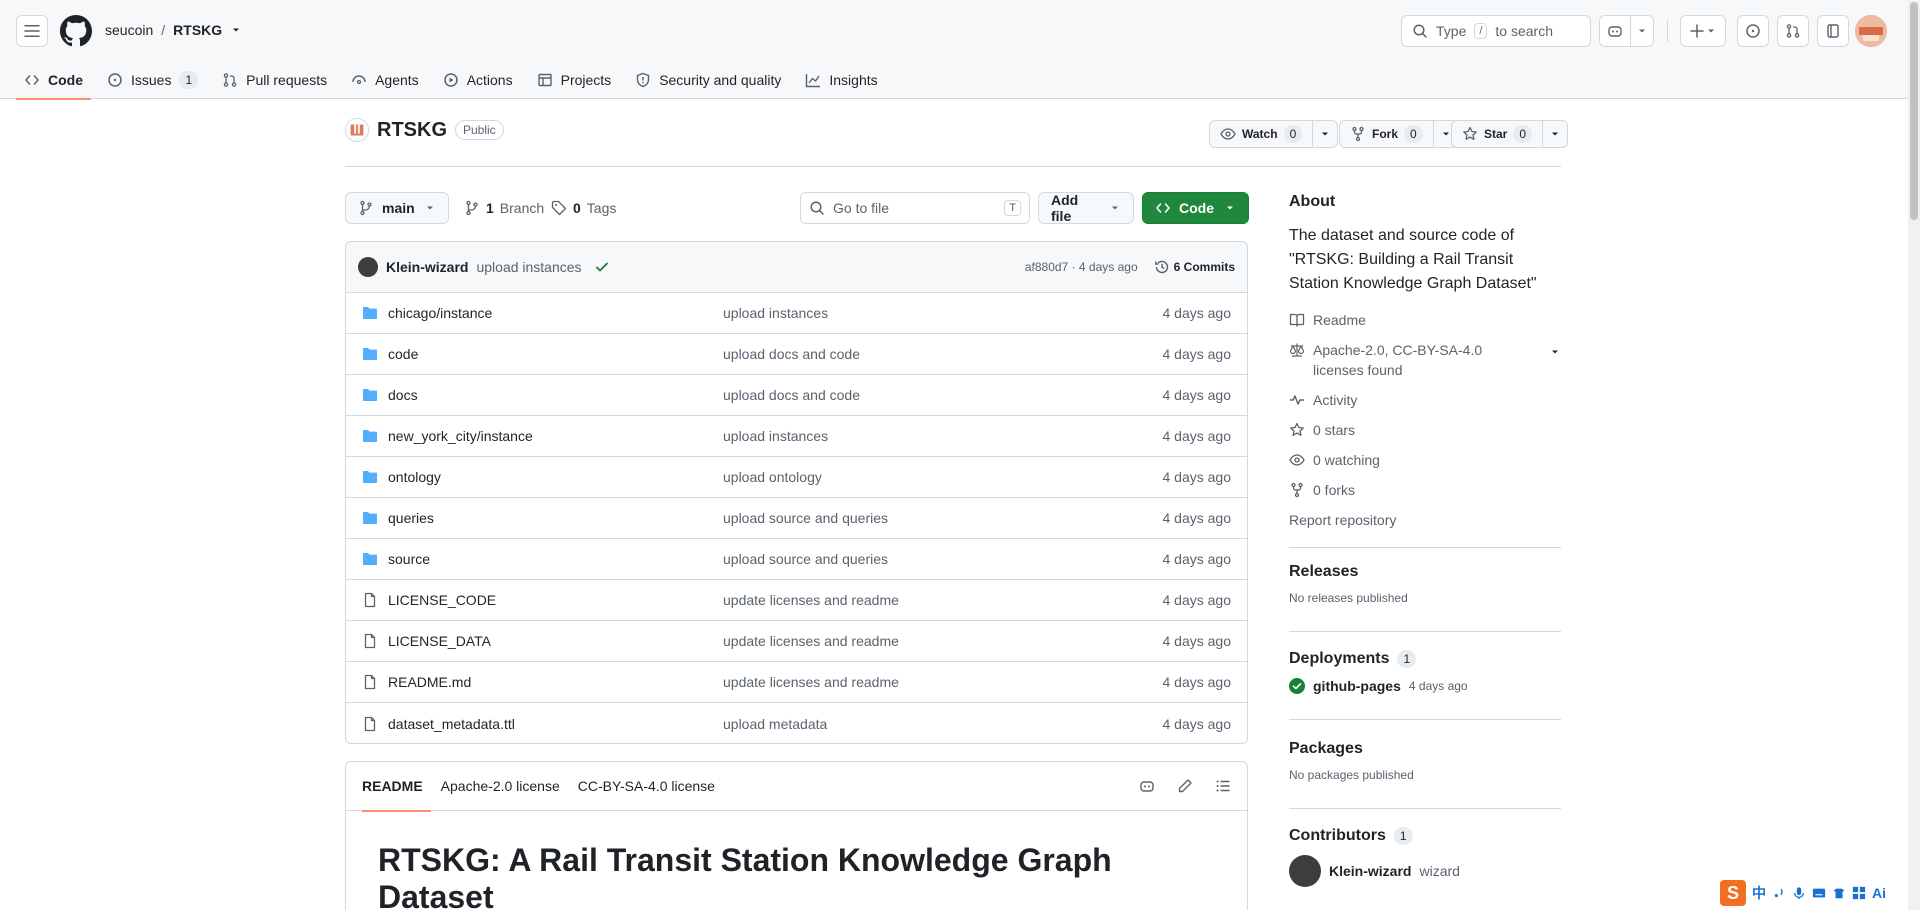 The height and width of the screenshot is (910, 1920). Describe the element at coordinates (1425, 871) in the screenshot. I see `contributor-item: Klein-wizard wizard` at that location.